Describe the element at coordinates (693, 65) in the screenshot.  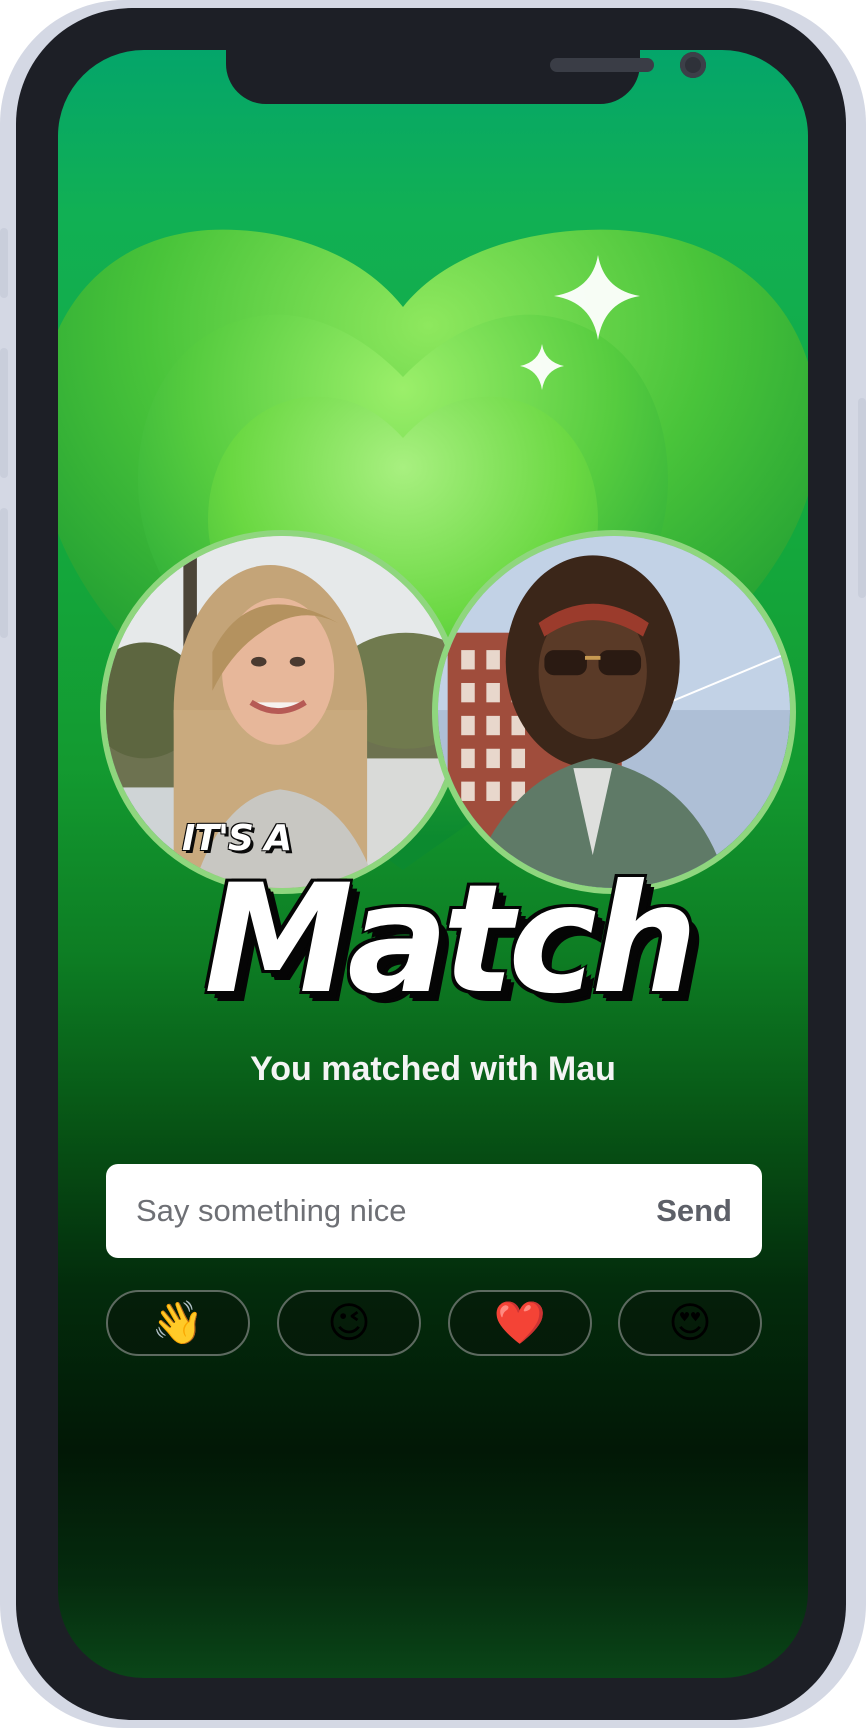
I see `front-camera` at that location.